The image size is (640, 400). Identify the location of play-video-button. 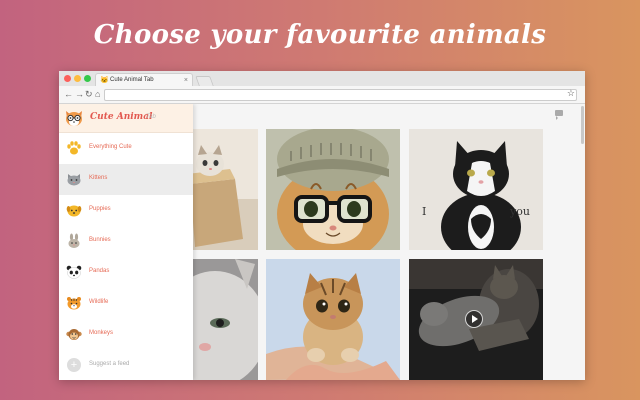
(474, 319).